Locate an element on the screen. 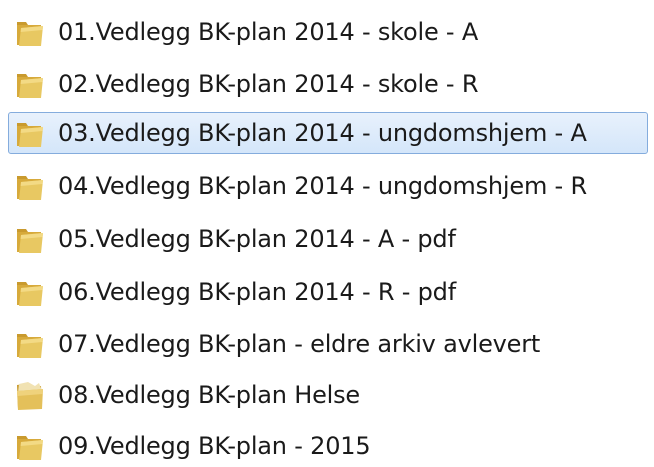  folder-name: 02.Vedlegg BK-plan 2014 - skole - R is located at coordinates (268, 84).